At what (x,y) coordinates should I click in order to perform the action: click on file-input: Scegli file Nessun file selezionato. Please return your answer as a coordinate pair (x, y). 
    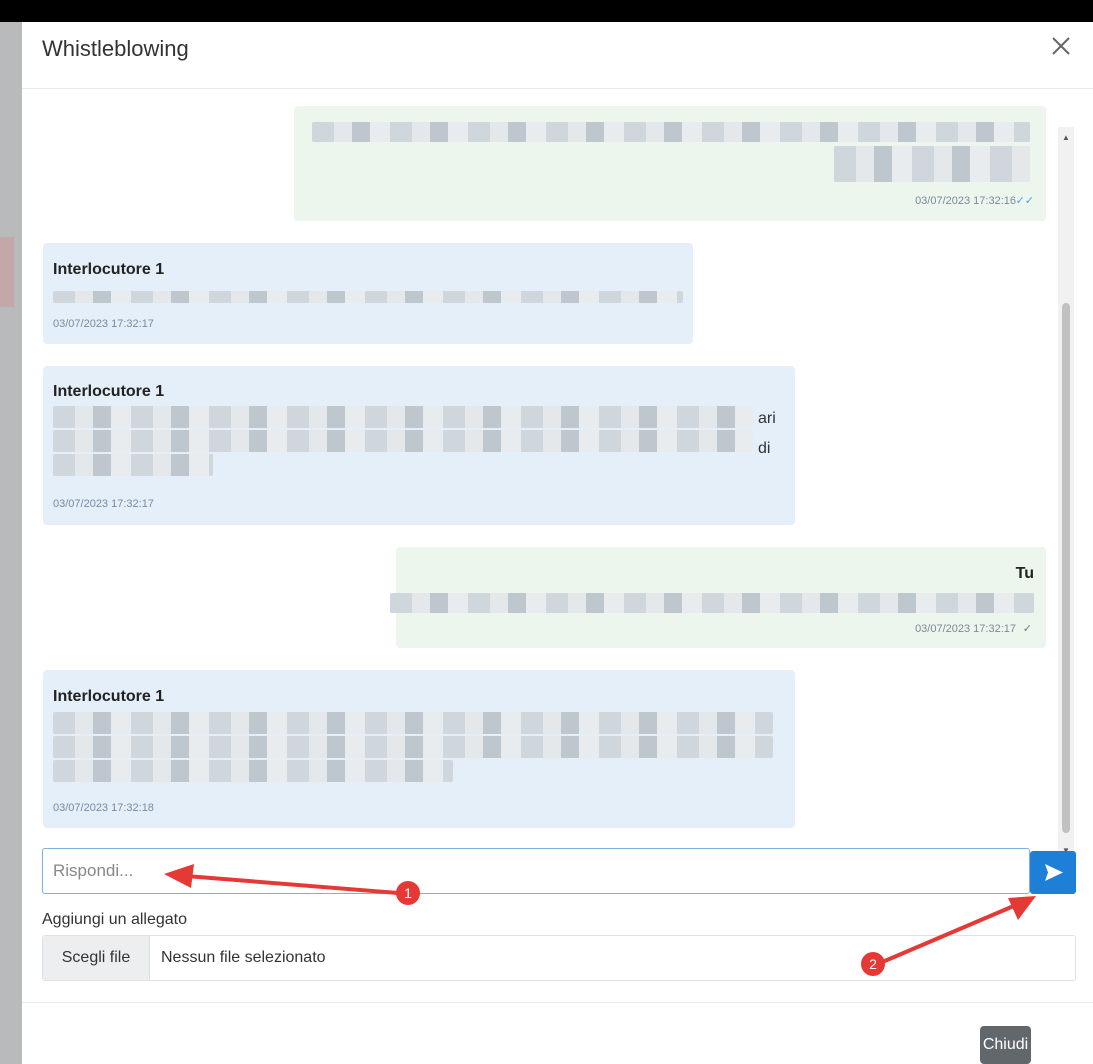
    Looking at the image, I should click on (559, 958).